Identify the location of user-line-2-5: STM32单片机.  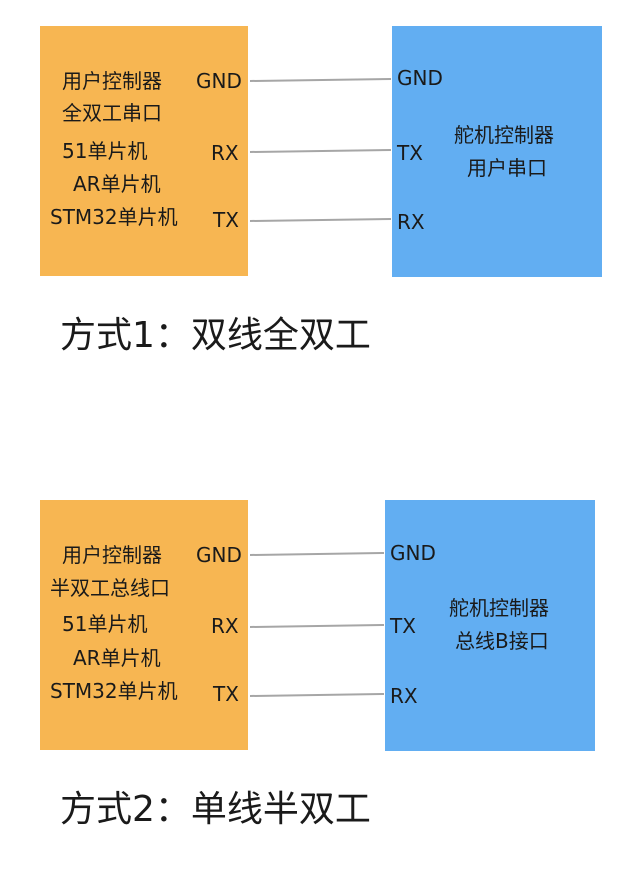
(114, 691).